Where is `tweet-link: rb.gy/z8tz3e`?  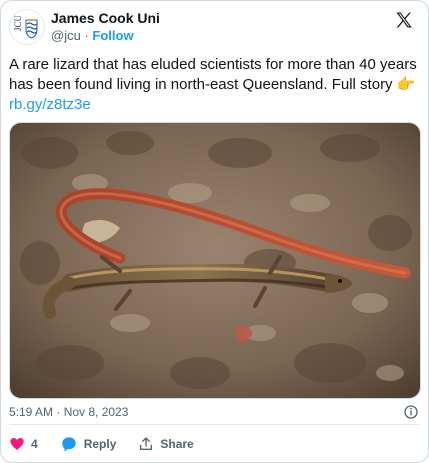
tweet-link: rb.gy/z8tz3e is located at coordinates (50, 104).